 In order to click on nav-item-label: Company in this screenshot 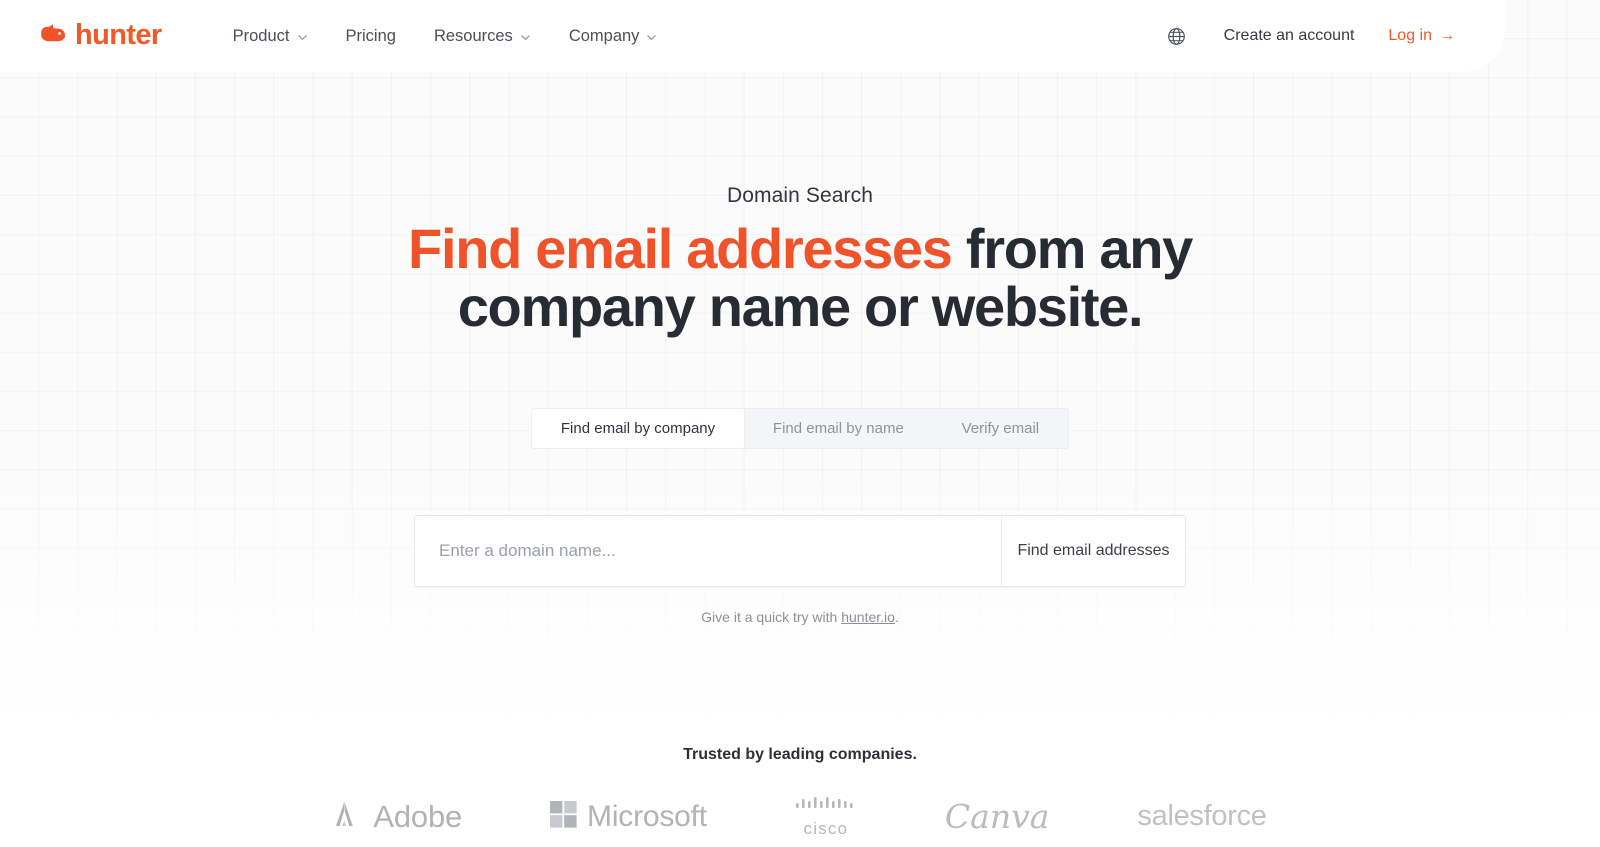, I will do `click(604, 35)`.